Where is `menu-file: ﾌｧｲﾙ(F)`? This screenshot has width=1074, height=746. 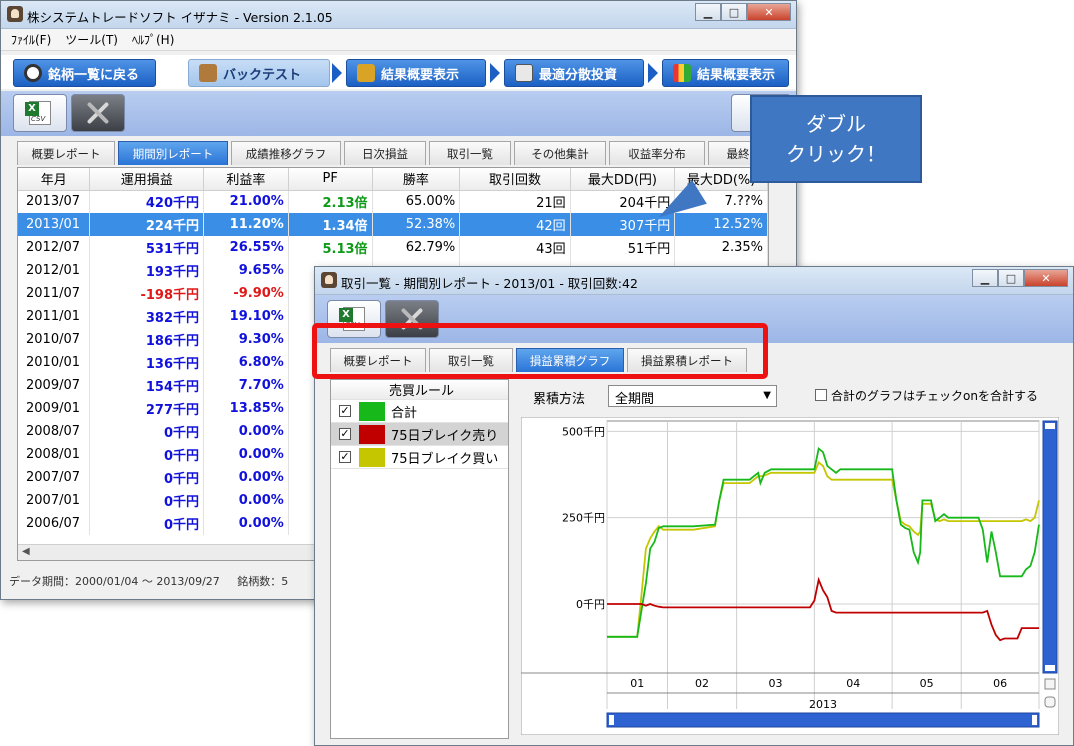 menu-file: ﾌｧｲﾙ(F) is located at coordinates (31, 39).